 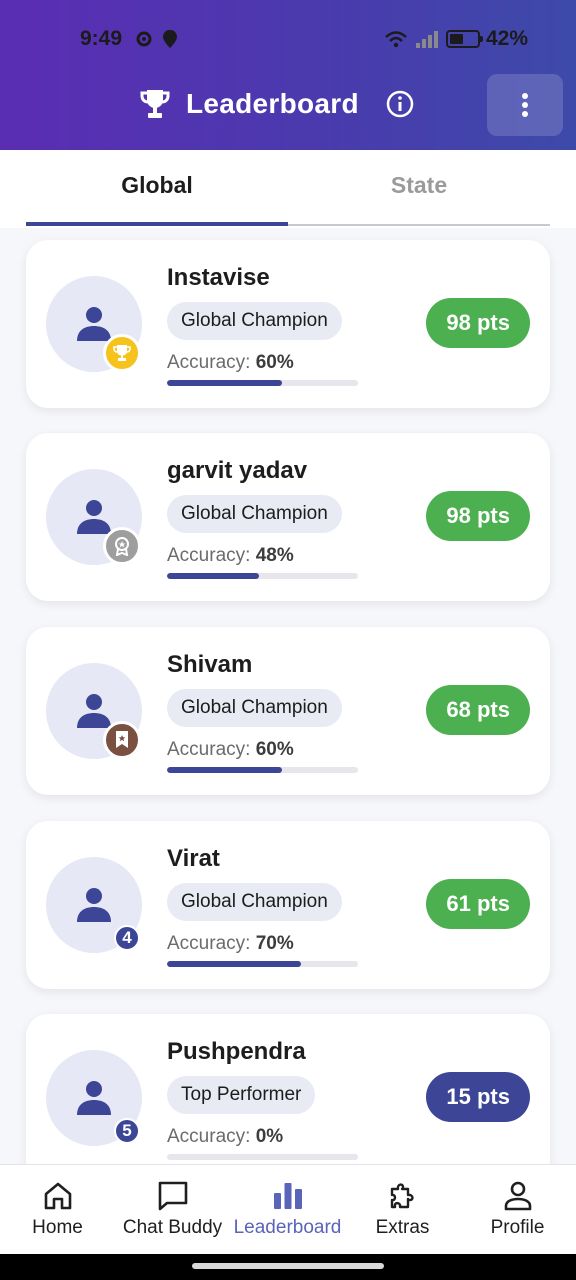 What do you see at coordinates (517, 1227) in the screenshot?
I see `nav-profile-label: Profile` at bounding box center [517, 1227].